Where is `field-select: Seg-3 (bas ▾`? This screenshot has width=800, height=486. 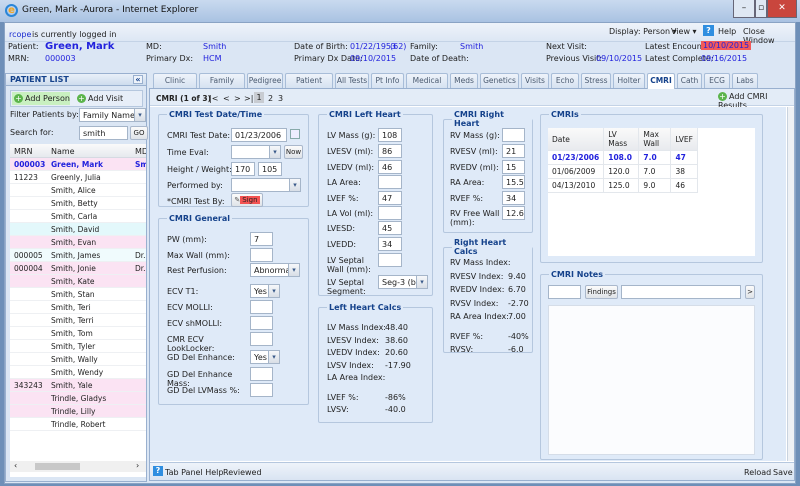 field-select: Seg-3 (bas ▾ is located at coordinates (403, 282).